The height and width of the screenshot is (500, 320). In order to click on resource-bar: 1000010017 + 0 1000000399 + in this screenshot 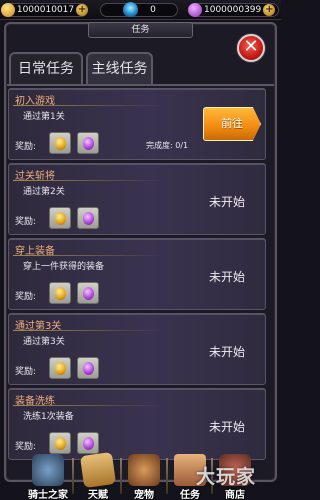, I will do `click(140, 10)`.